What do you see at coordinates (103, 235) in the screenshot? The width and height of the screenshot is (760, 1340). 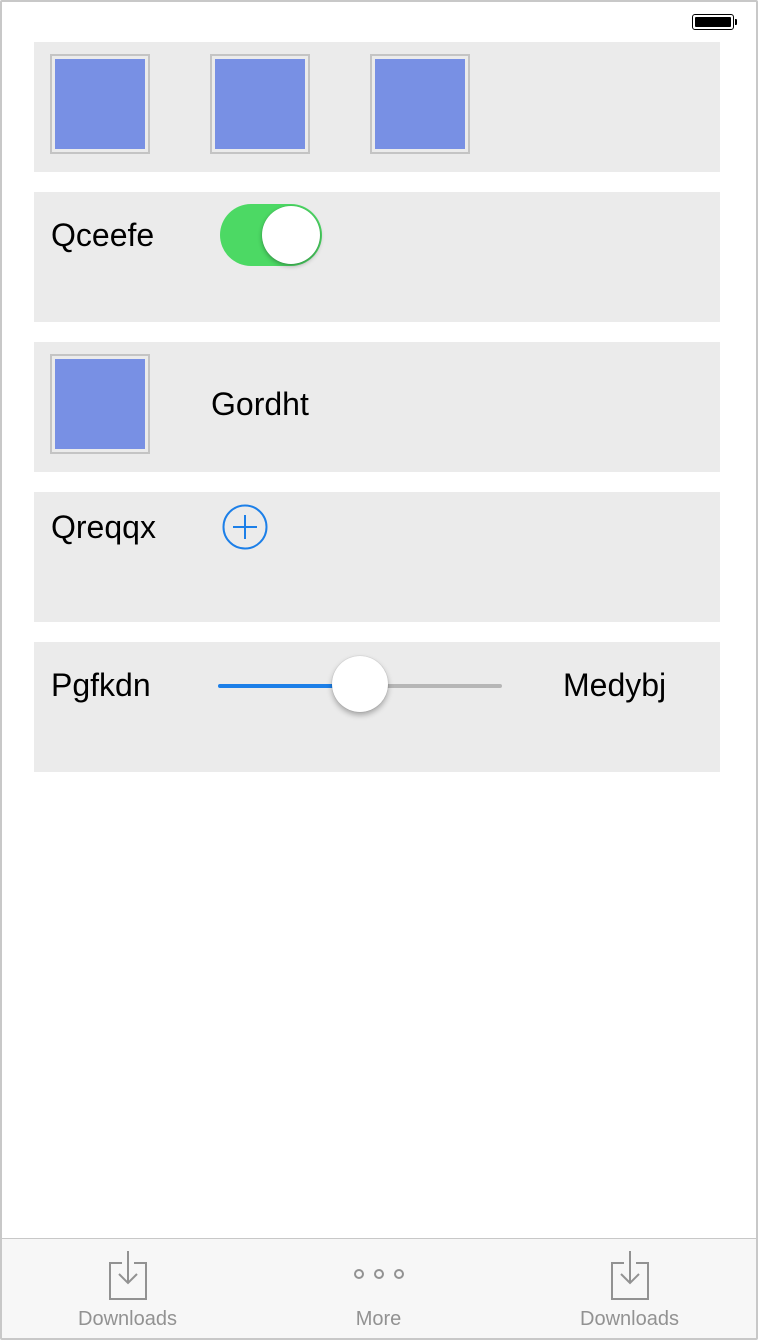 I see `toggle-row-label: Qceefe` at bounding box center [103, 235].